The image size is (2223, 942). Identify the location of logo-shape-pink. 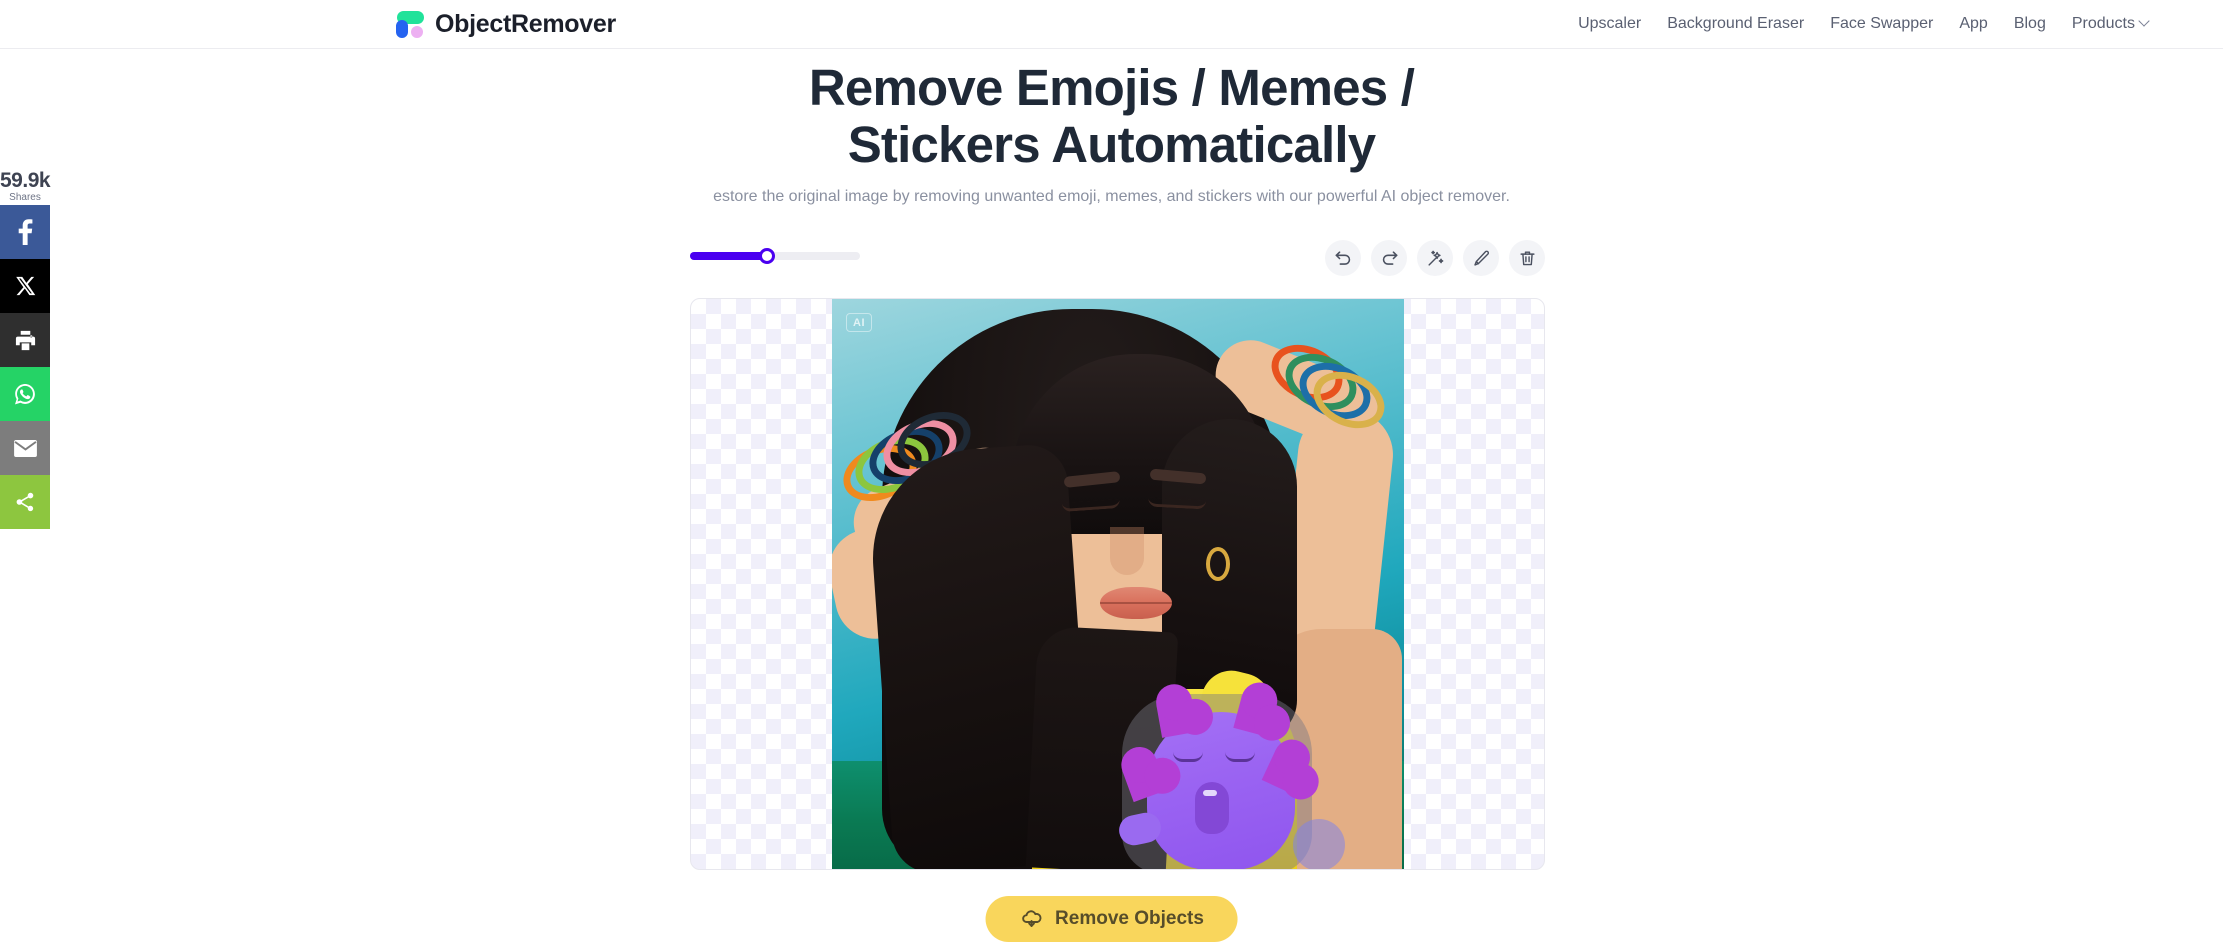
(417, 32).